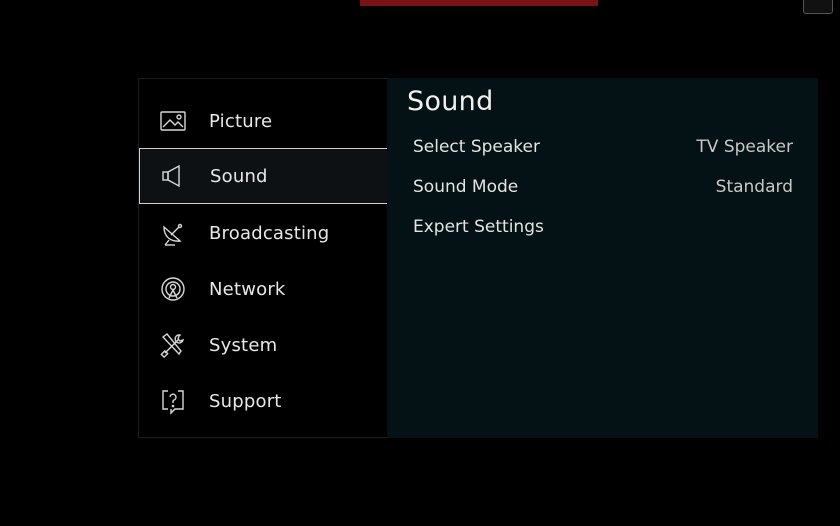 Image resolution: width=840 pixels, height=526 pixels. I want to click on sidebar-item-sound: Sound, so click(263, 176).